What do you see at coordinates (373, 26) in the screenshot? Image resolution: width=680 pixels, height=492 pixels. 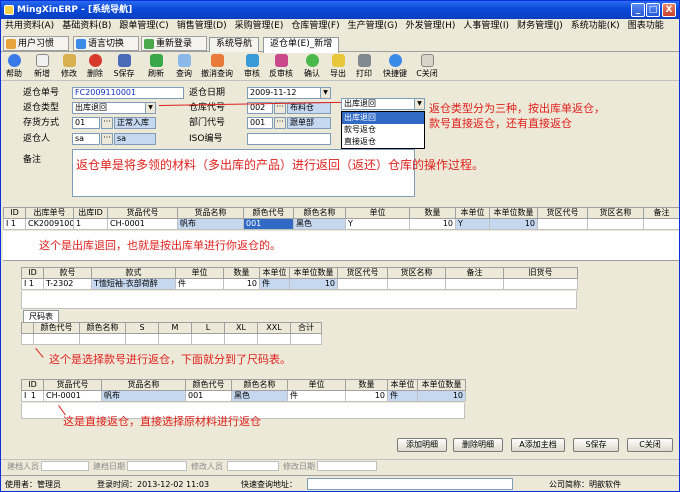 I see `menu-production: 生产管理(G)` at bounding box center [373, 26].